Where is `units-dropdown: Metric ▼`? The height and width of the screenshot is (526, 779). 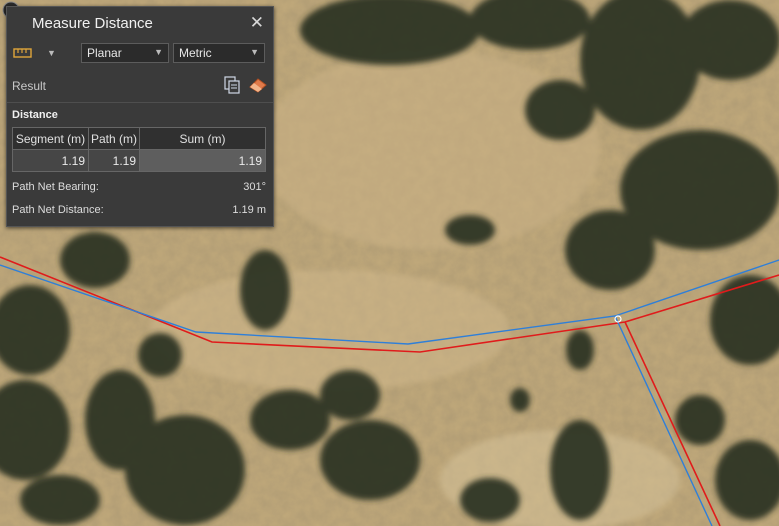 units-dropdown: Metric ▼ is located at coordinates (219, 53).